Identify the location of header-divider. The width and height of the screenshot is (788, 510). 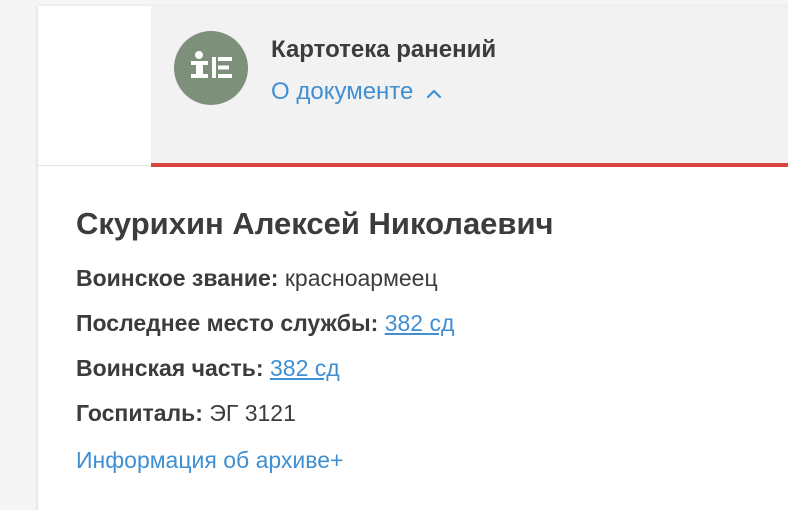
(94, 165).